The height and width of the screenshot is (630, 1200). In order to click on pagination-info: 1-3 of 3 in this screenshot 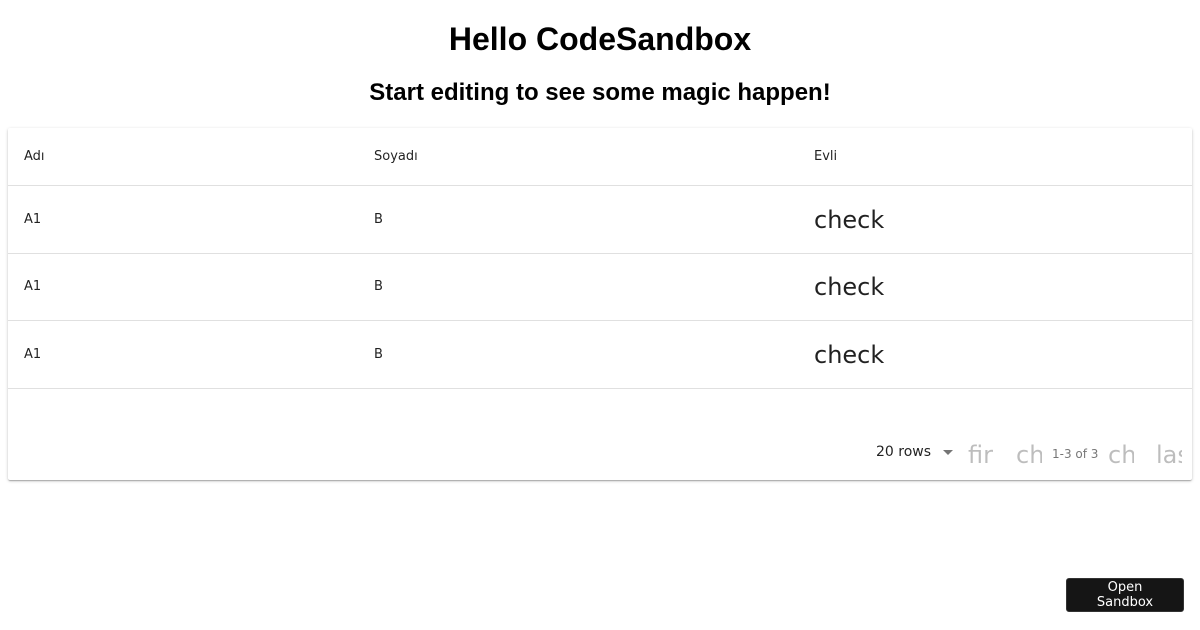, I will do `click(1075, 454)`.